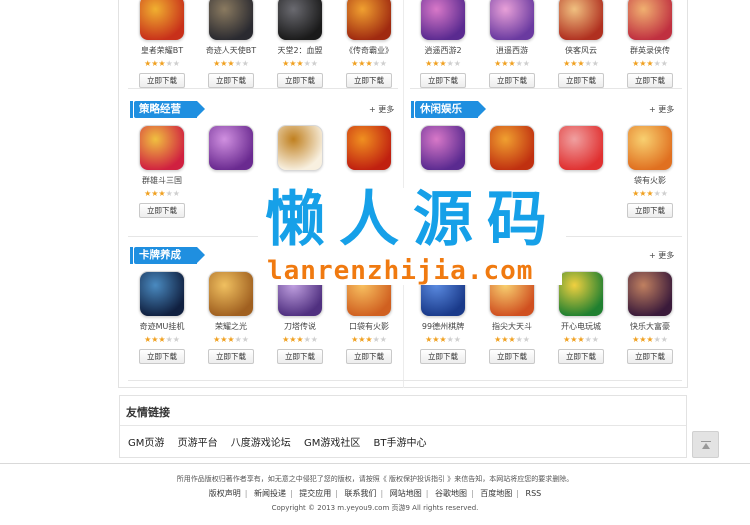 The width and height of the screenshot is (750, 525). I want to click on footer-link: 版权声明, so click(225, 493).